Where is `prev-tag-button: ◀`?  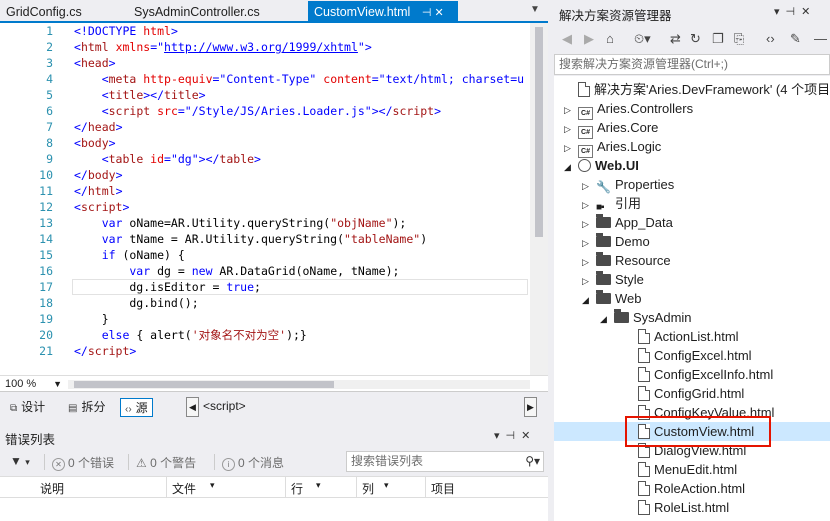 prev-tag-button: ◀ is located at coordinates (192, 407).